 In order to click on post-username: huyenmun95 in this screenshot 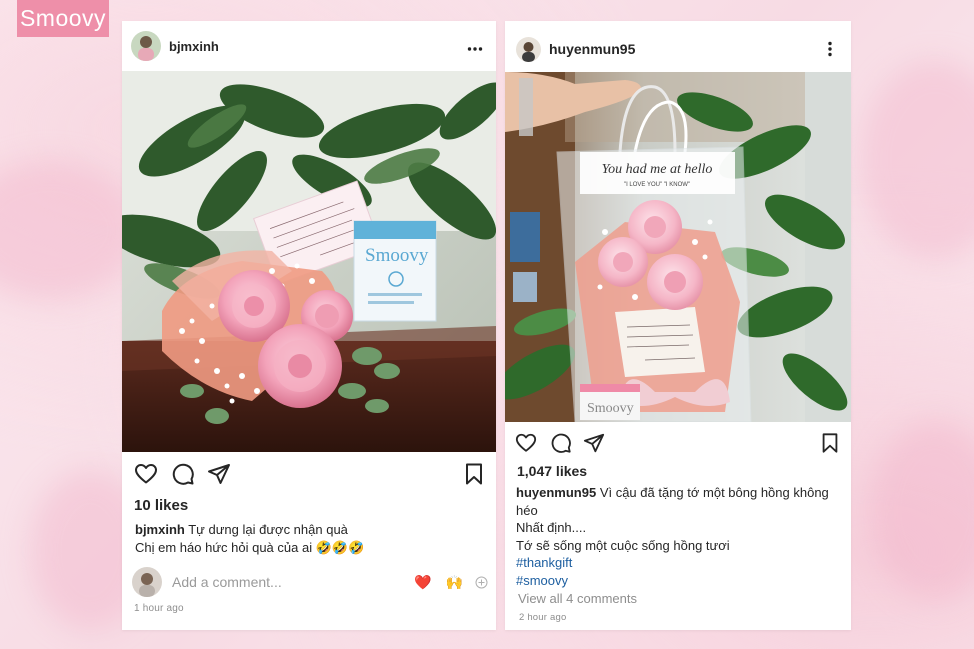, I will do `click(592, 49)`.